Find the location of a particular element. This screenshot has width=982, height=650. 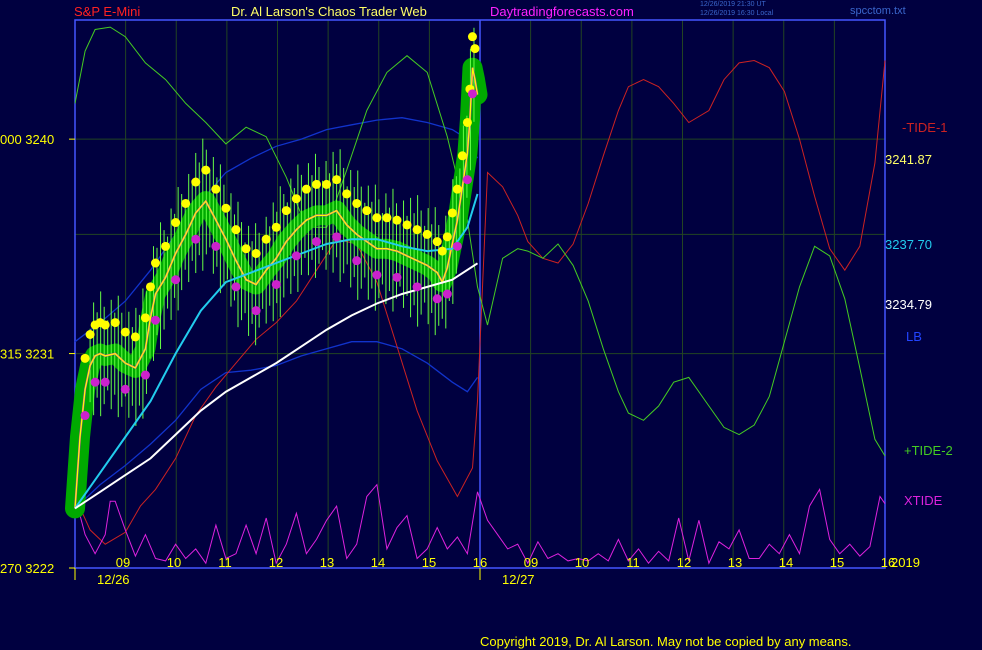

right-label: 3237.70 is located at coordinates (908, 244).